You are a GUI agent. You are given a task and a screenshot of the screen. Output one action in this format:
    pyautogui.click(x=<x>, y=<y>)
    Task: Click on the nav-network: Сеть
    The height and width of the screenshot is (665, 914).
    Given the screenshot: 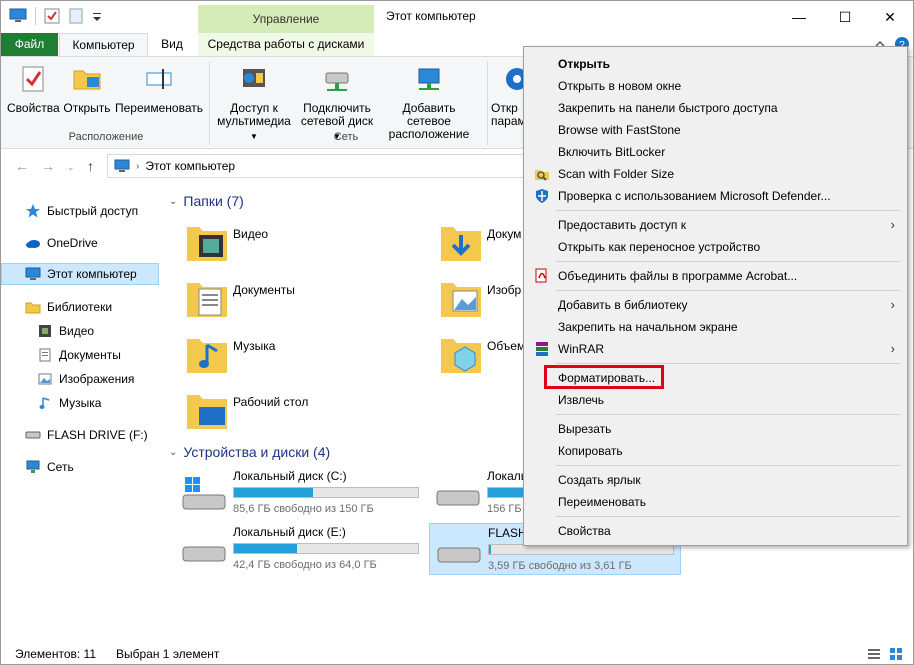 What is the action you would take?
    pyautogui.click(x=80, y=467)
    